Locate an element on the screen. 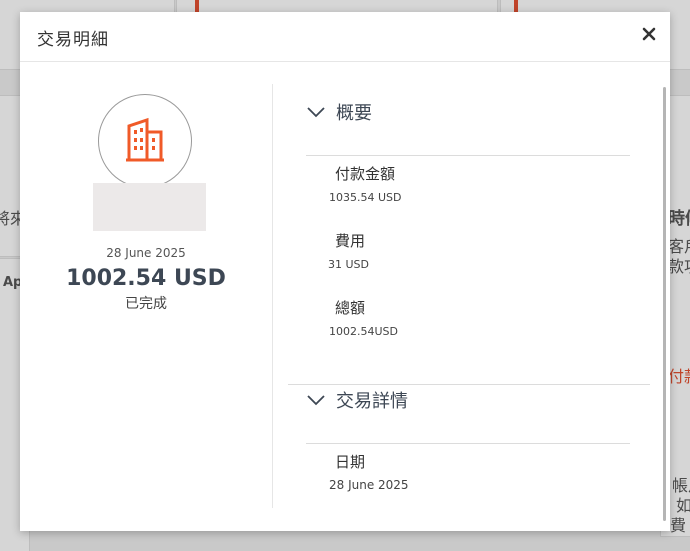  bg-link: 付款 is located at coordinates (679, 376).